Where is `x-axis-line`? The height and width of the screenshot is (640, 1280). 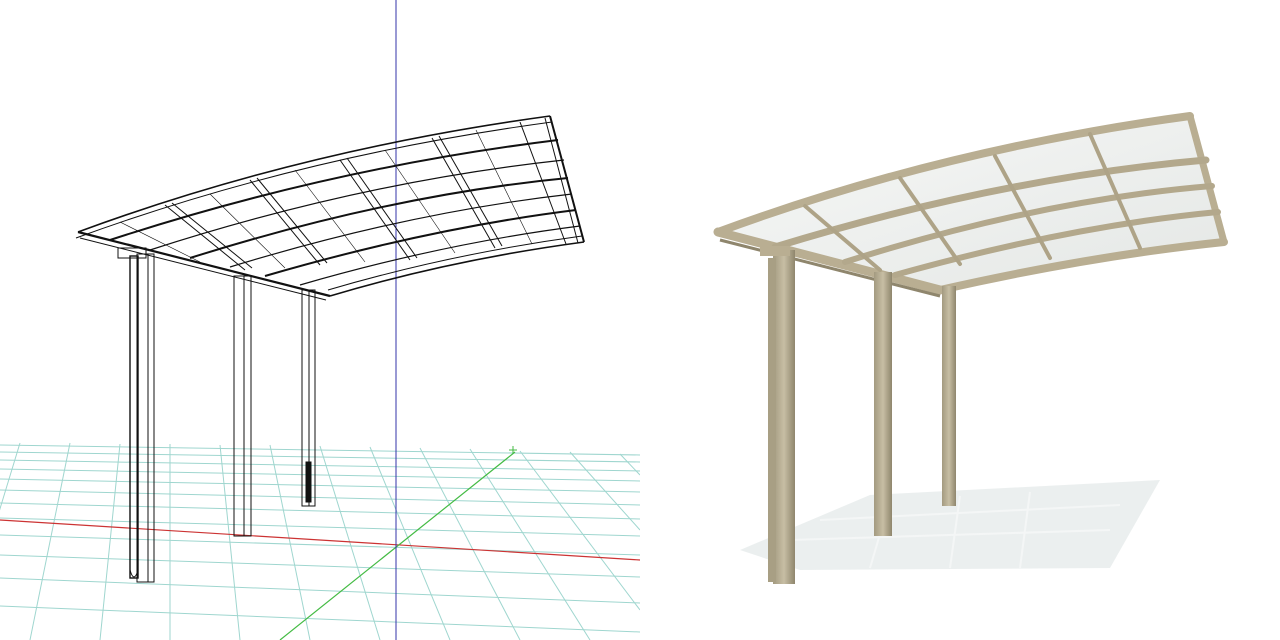 x-axis-line is located at coordinates (320, 540).